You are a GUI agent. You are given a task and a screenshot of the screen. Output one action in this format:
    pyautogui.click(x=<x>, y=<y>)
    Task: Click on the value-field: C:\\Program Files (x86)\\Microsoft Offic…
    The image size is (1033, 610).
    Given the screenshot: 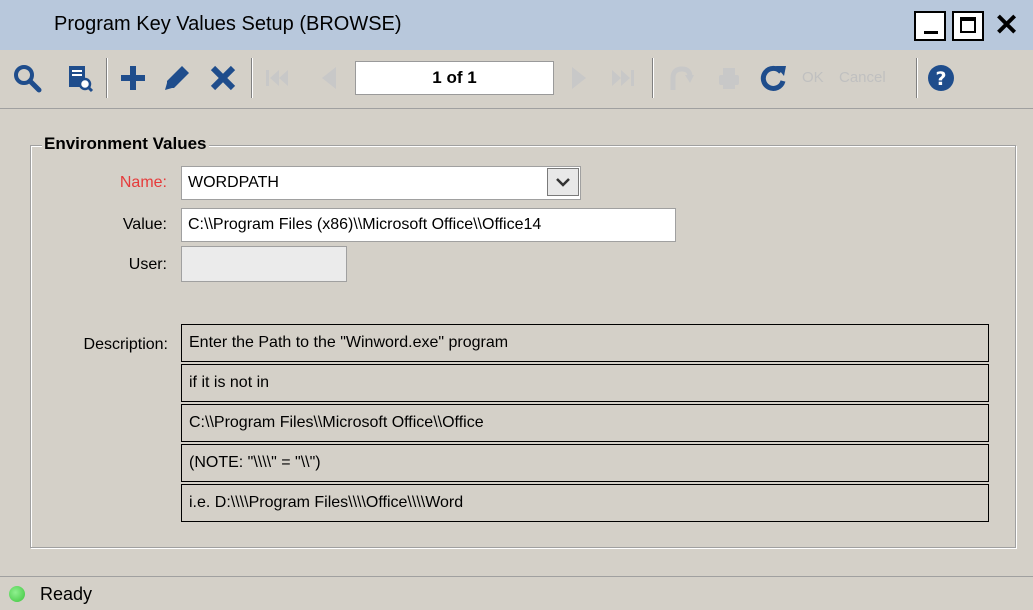 What is the action you would take?
    pyautogui.click(x=428, y=225)
    